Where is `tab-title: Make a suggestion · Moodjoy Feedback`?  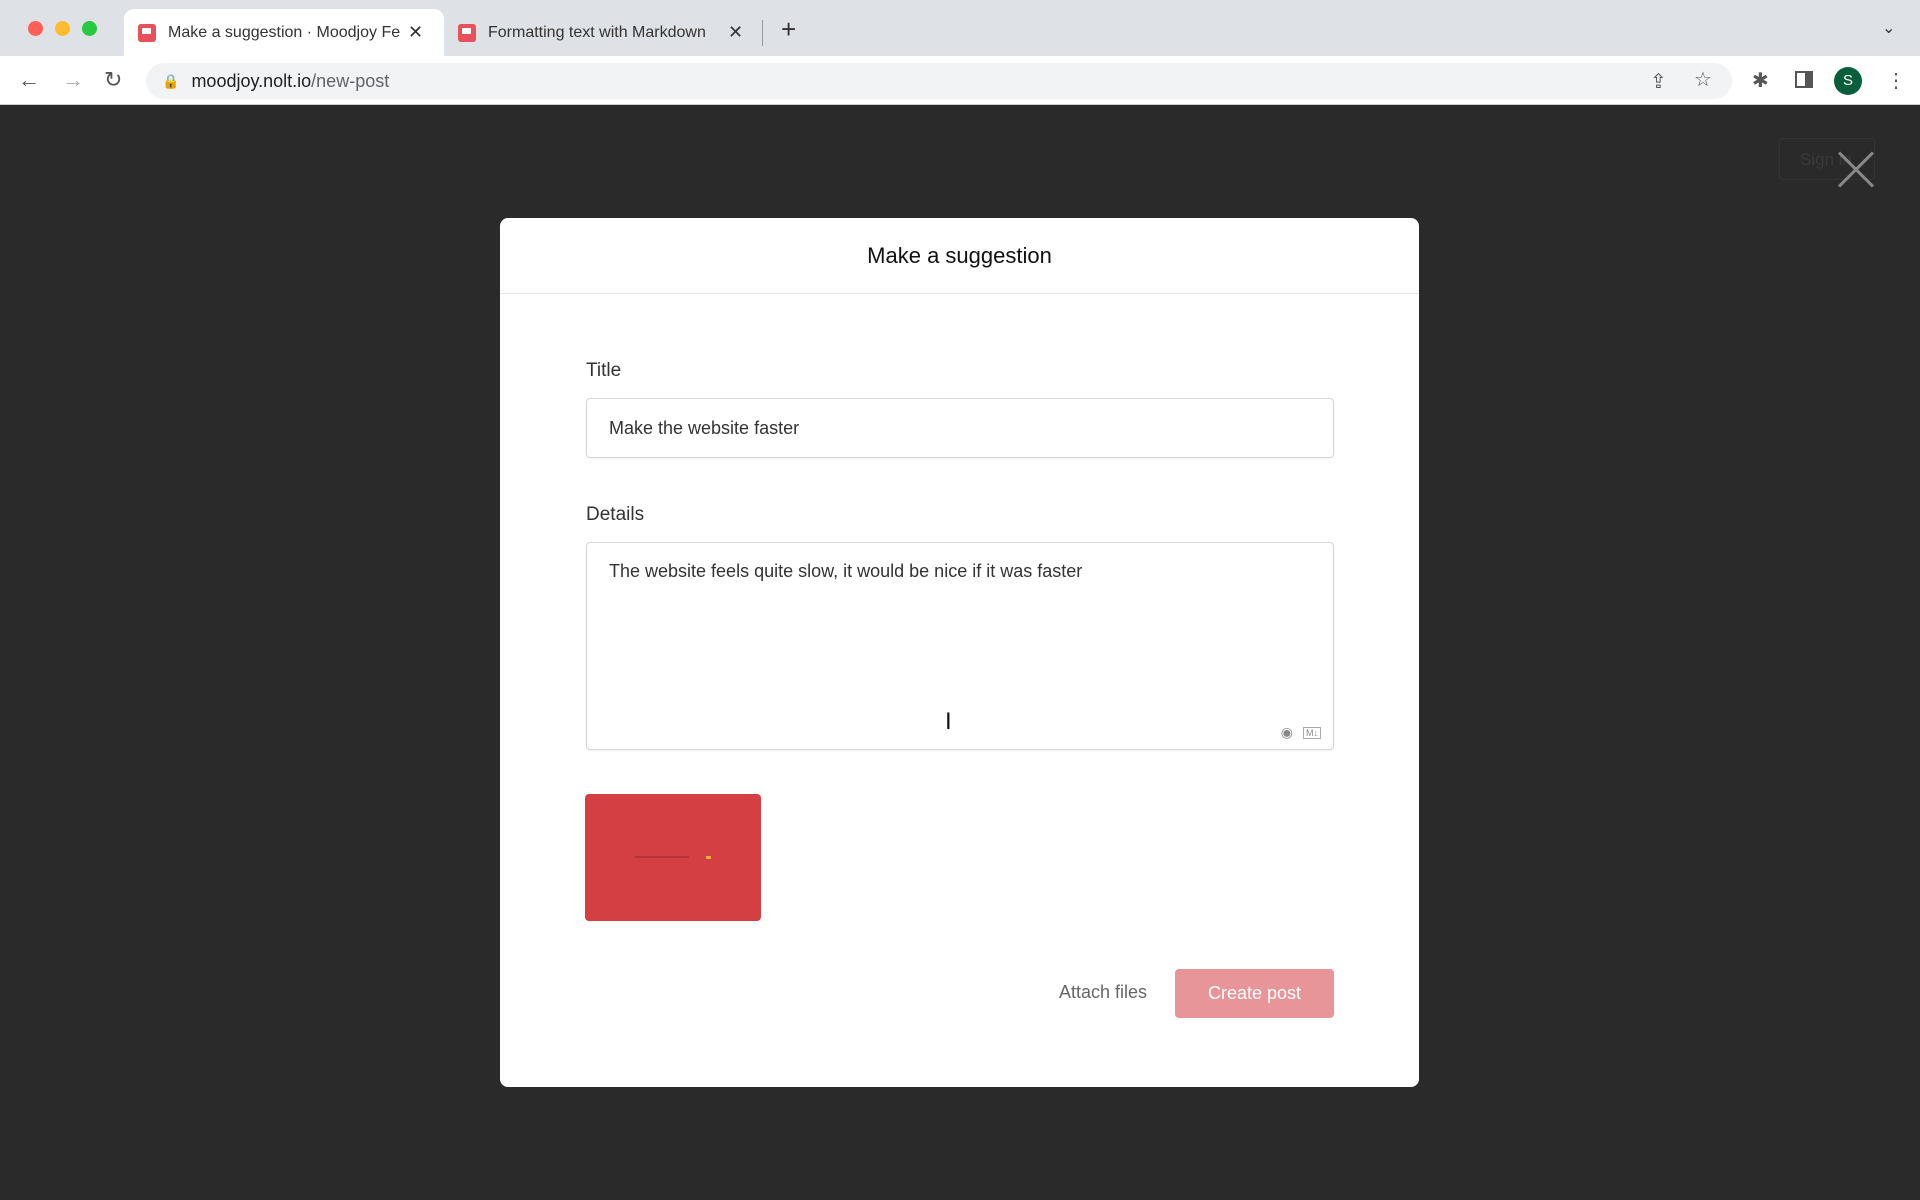
tab-title: Make a suggestion · Moodjoy Feedback is located at coordinates (284, 32).